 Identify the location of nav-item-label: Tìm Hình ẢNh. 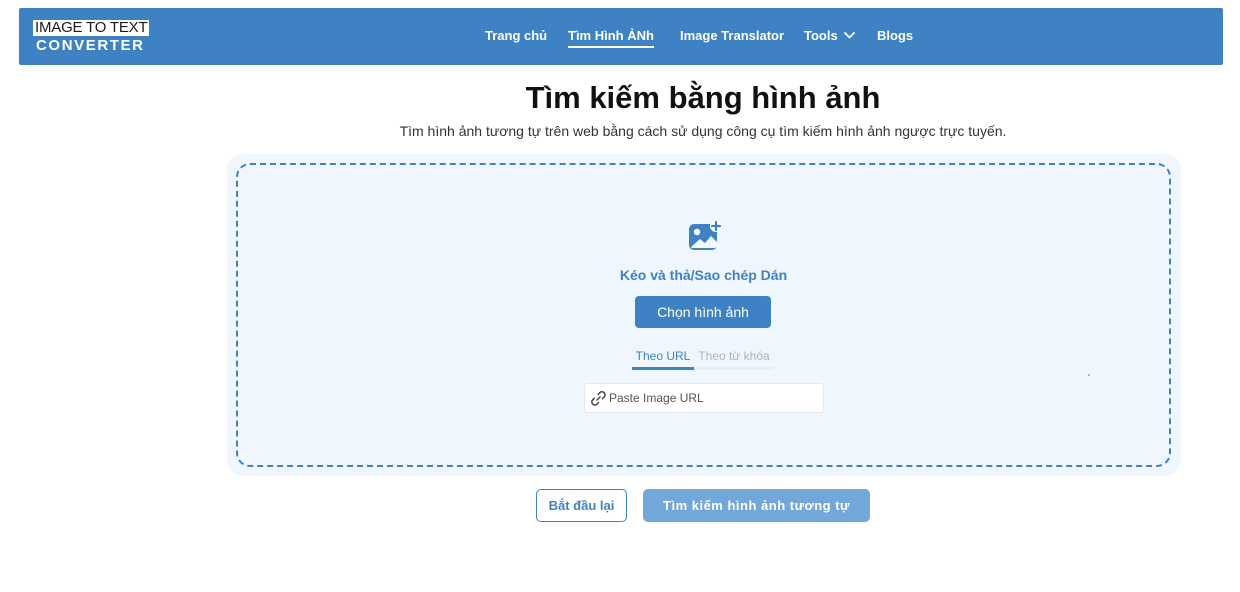
(611, 35).